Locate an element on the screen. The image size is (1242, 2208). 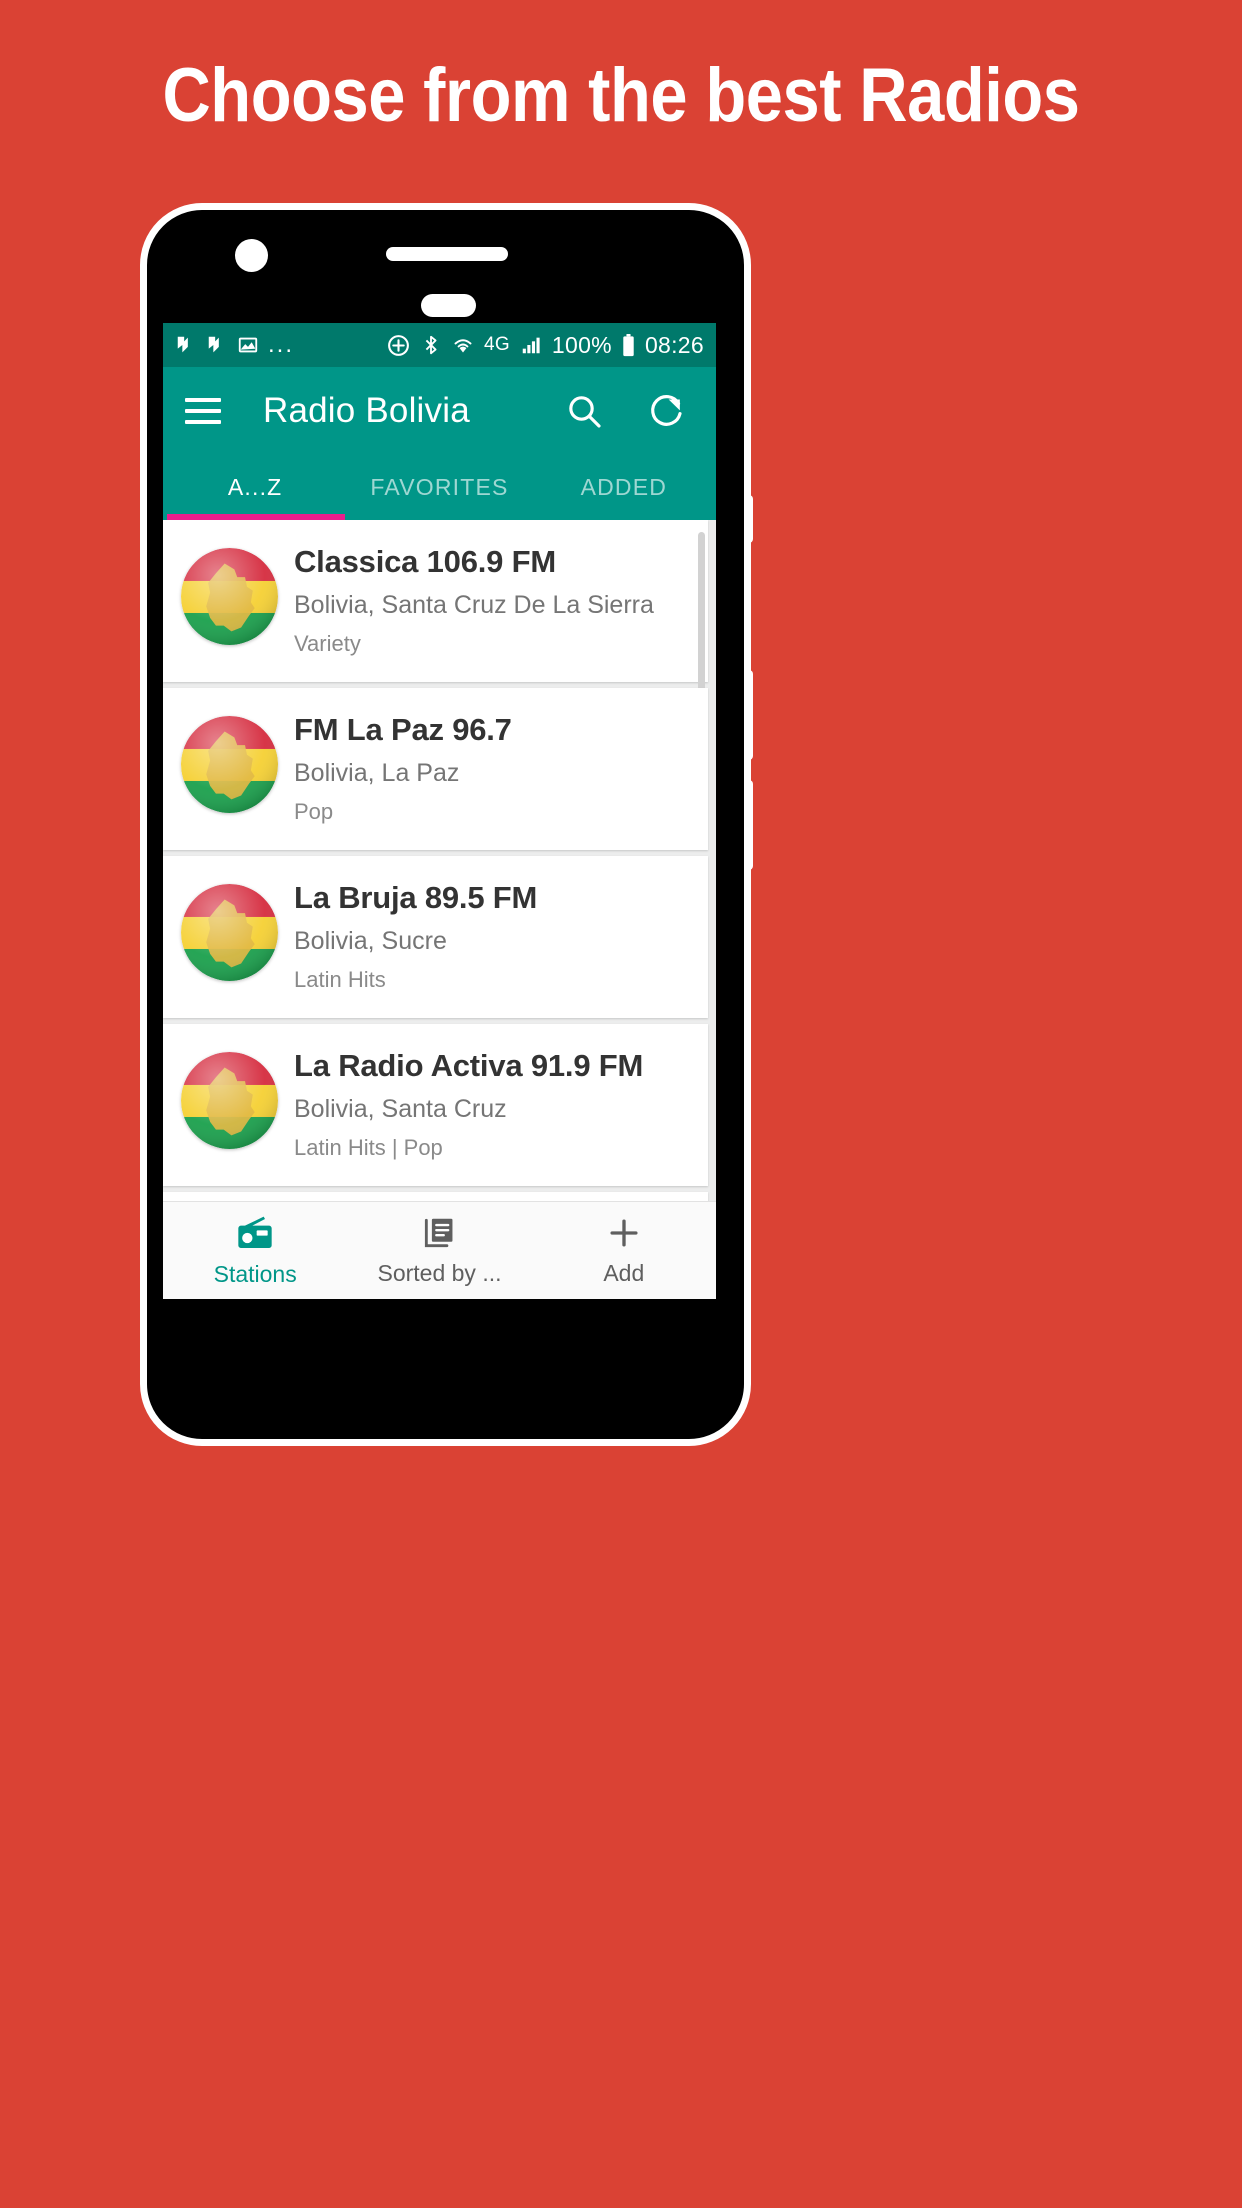
side-button-volume-down is located at coordinates (748, 825).